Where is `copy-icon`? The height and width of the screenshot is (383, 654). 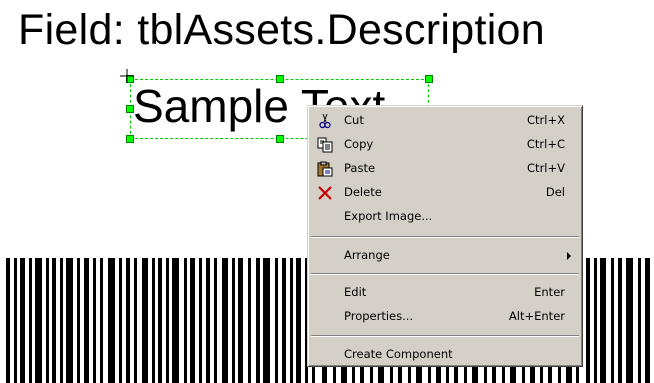 copy-icon is located at coordinates (325, 145).